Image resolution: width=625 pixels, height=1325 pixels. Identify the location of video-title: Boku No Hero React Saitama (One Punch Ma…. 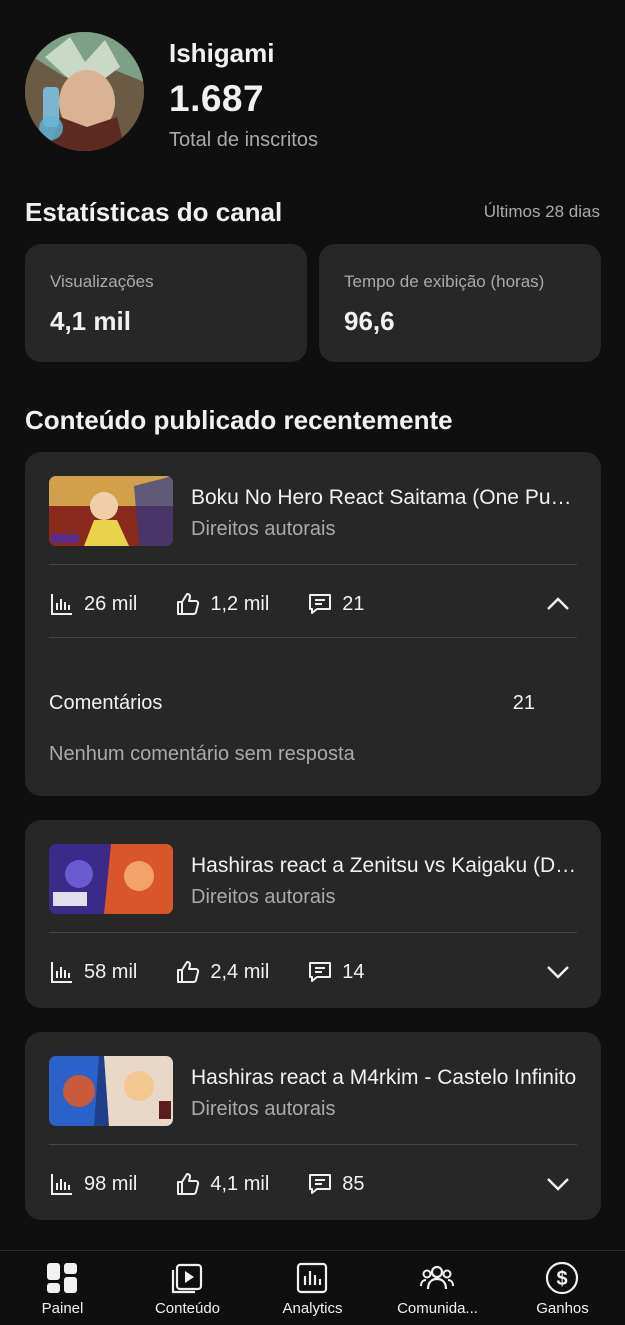
(384, 498).